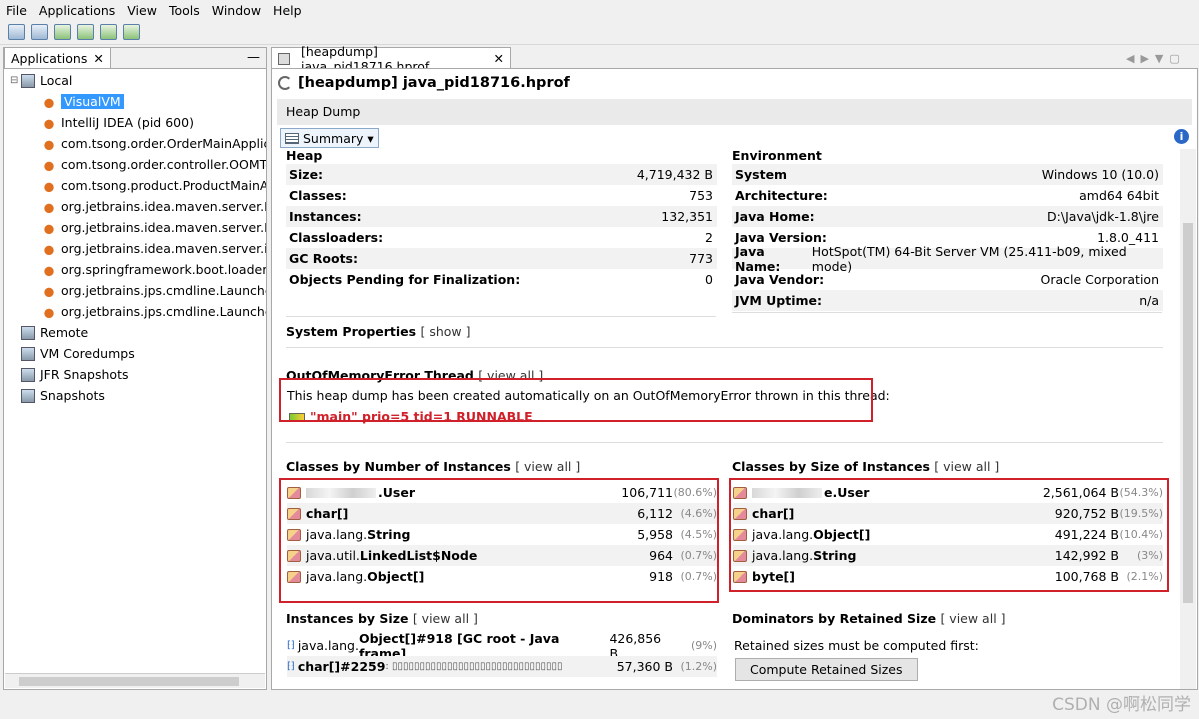 Image resolution: width=1199 pixels, height=719 pixels. I want to click on expand-icon: ⊟, so click(15, 80).